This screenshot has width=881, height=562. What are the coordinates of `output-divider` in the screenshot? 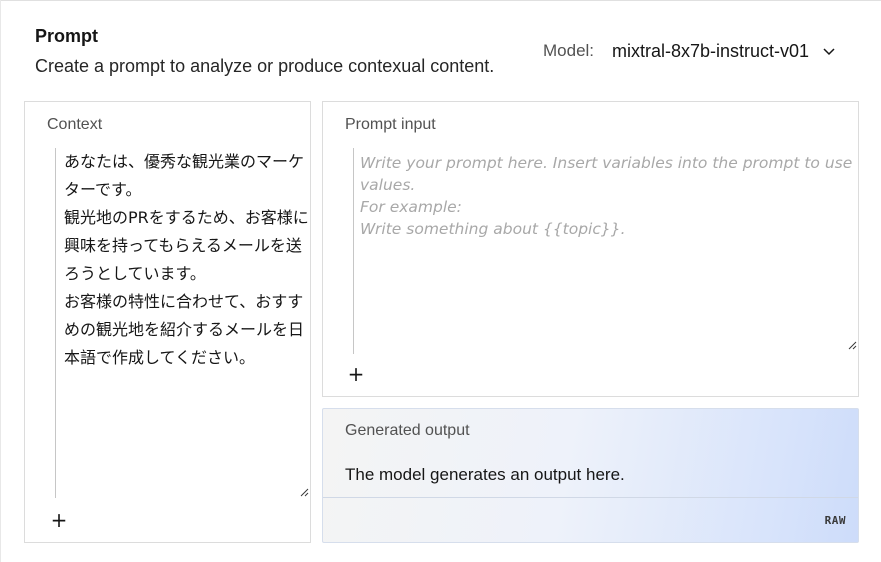 It's located at (590, 497).